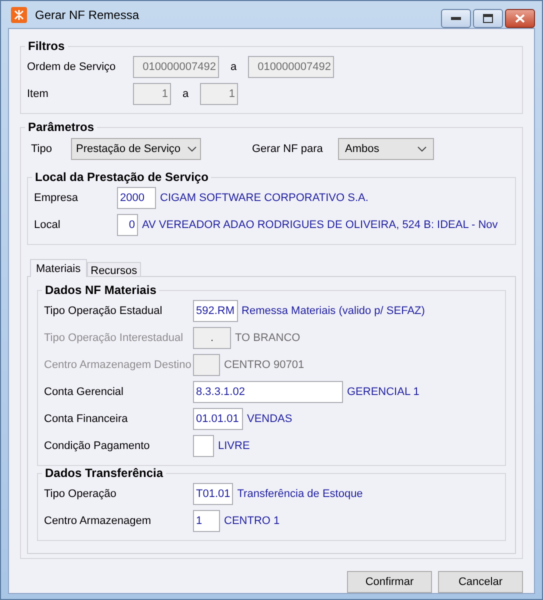 This screenshot has width=543, height=600. I want to click on field-label: Ordem de Serviço, so click(72, 66).